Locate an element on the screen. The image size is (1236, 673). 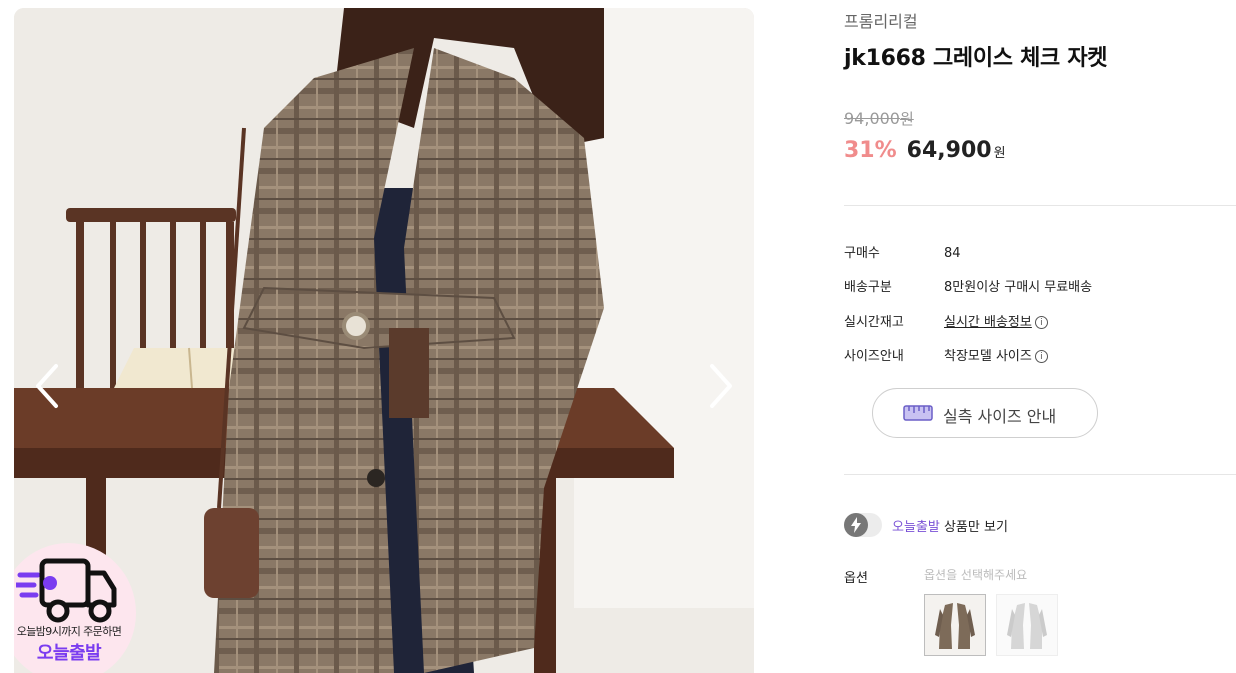
option-thumb-brown-check is located at coordinates (955, 625).